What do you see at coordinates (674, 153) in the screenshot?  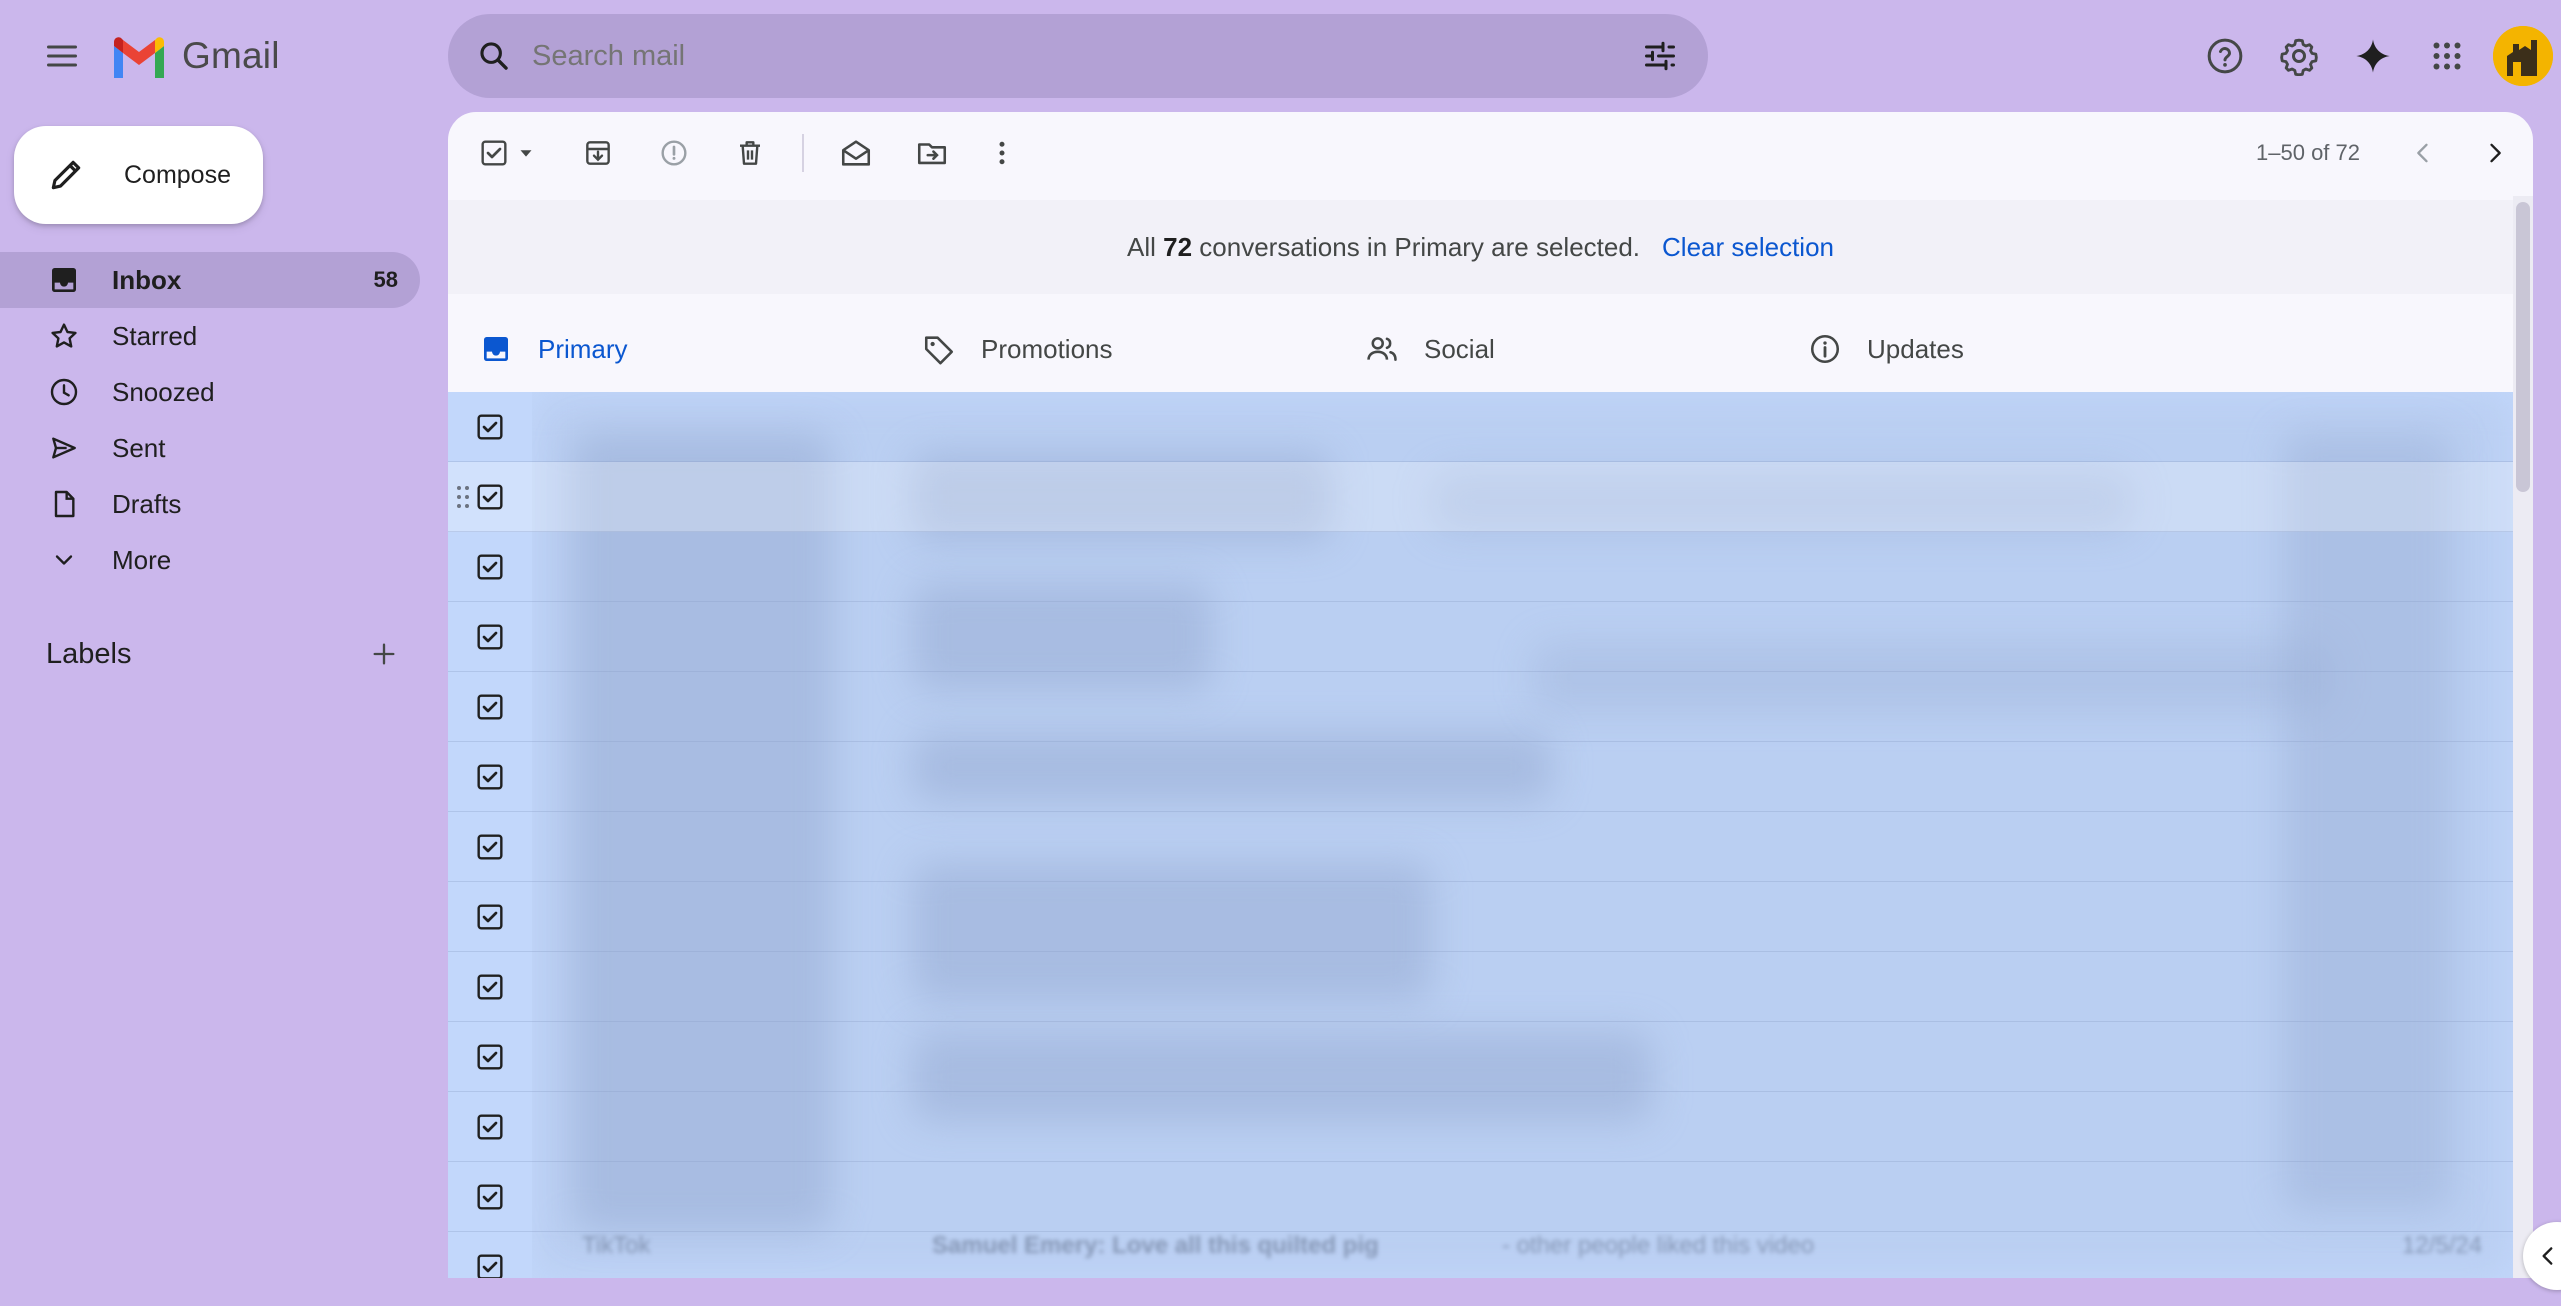 I see `report-spam-icon` at bounding box center [674, 153].